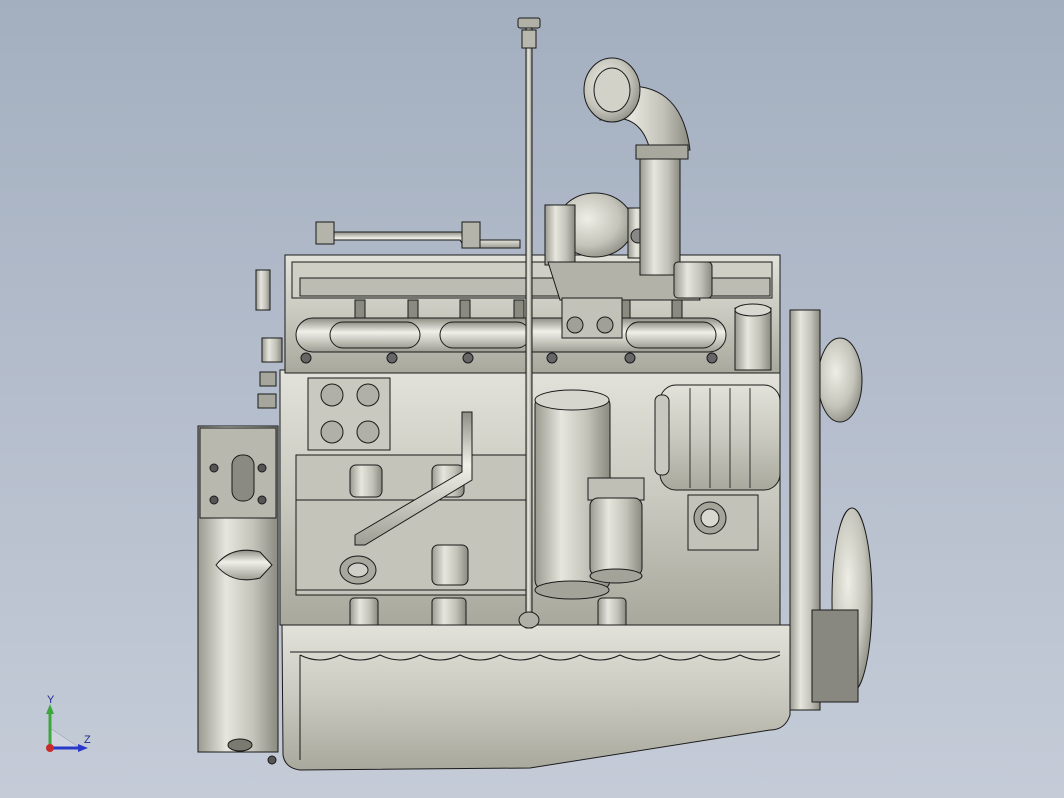 The height and width of the screenshot is (798, 1064). Describe the element at coordinates (238, 589) in the screenshot. I see `flywheel-housing` at that location.